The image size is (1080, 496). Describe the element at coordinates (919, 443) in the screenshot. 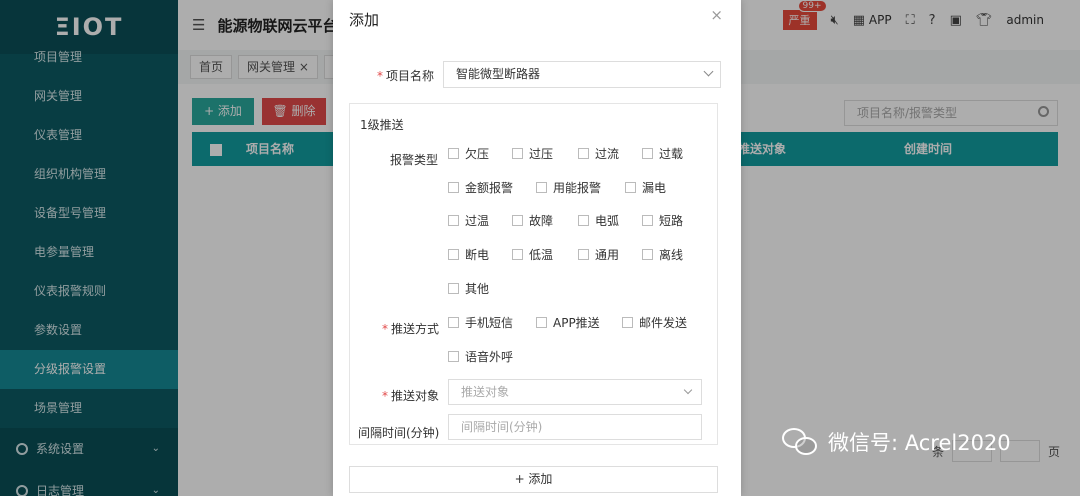

I see `watermark-text: 微信号: Acrel2020` at that location.